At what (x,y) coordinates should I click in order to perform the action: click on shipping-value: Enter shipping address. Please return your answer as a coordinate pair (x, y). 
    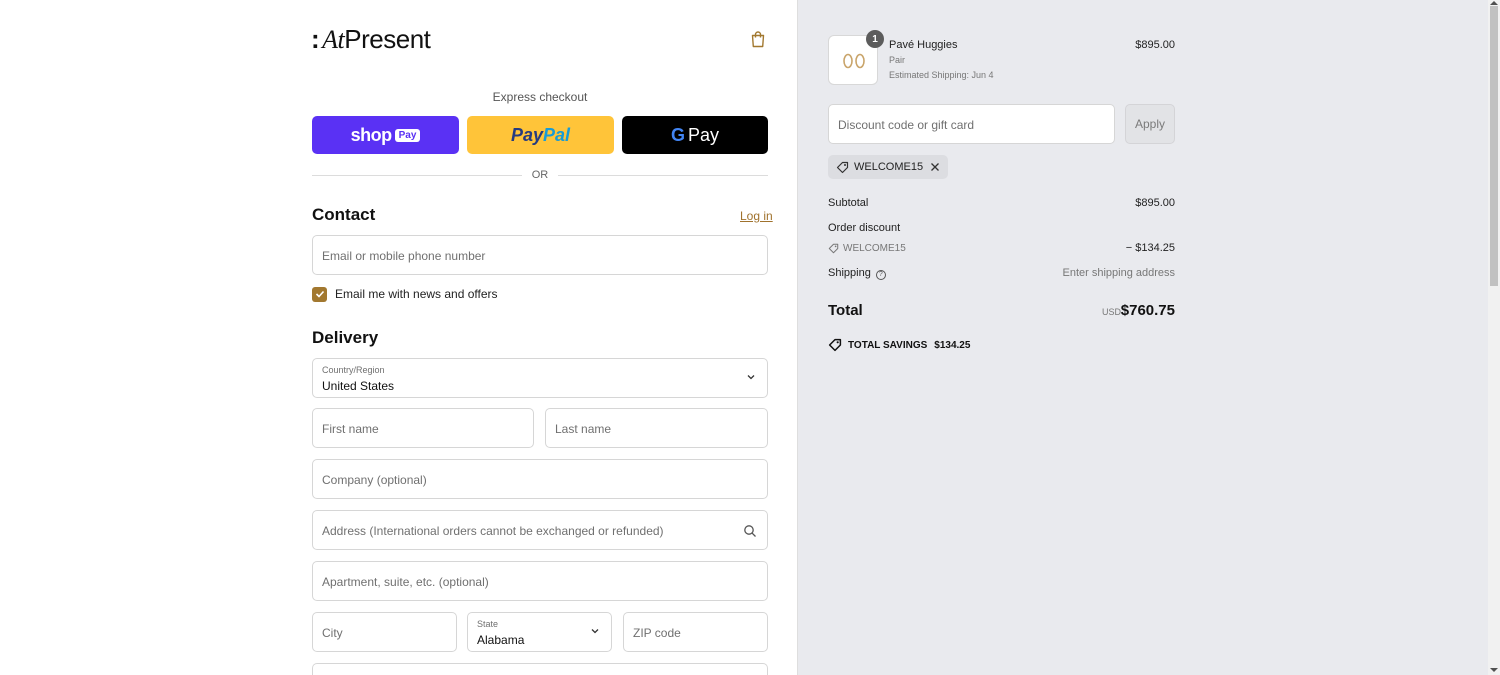
    Looking at the image, I should click on (1118, 273).